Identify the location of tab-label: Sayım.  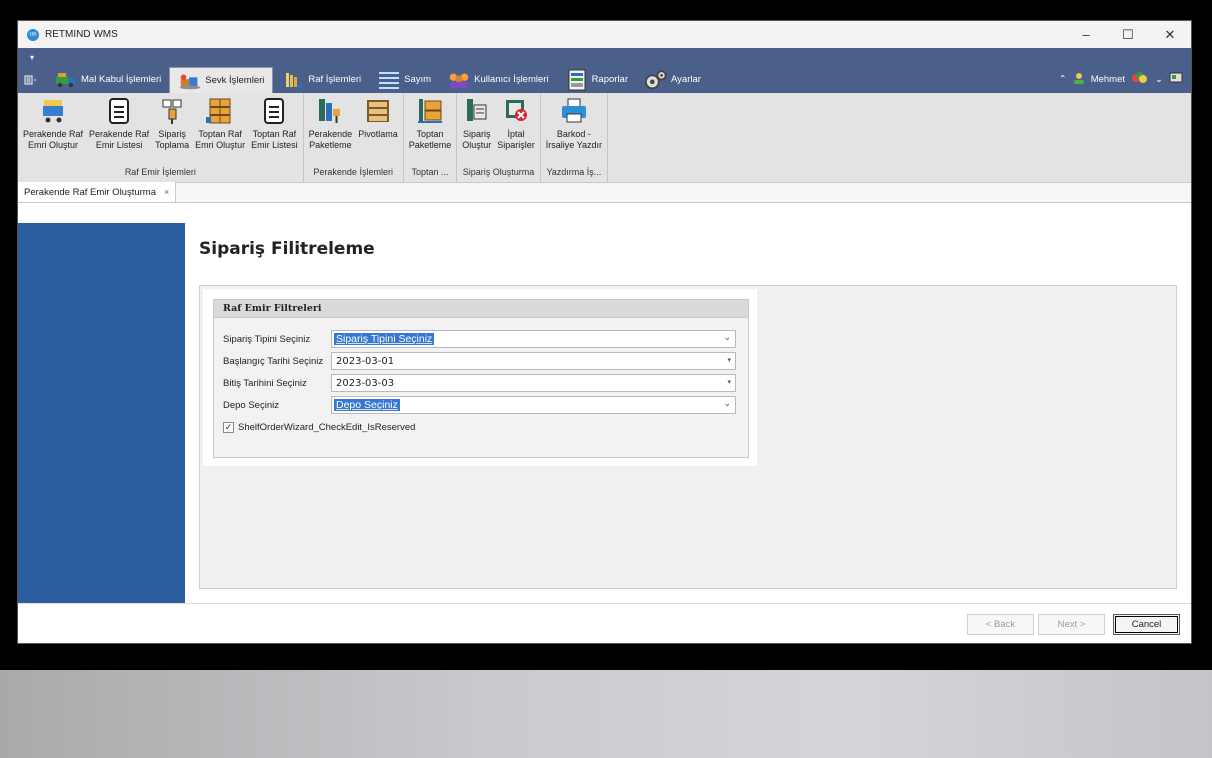
(418, 79).